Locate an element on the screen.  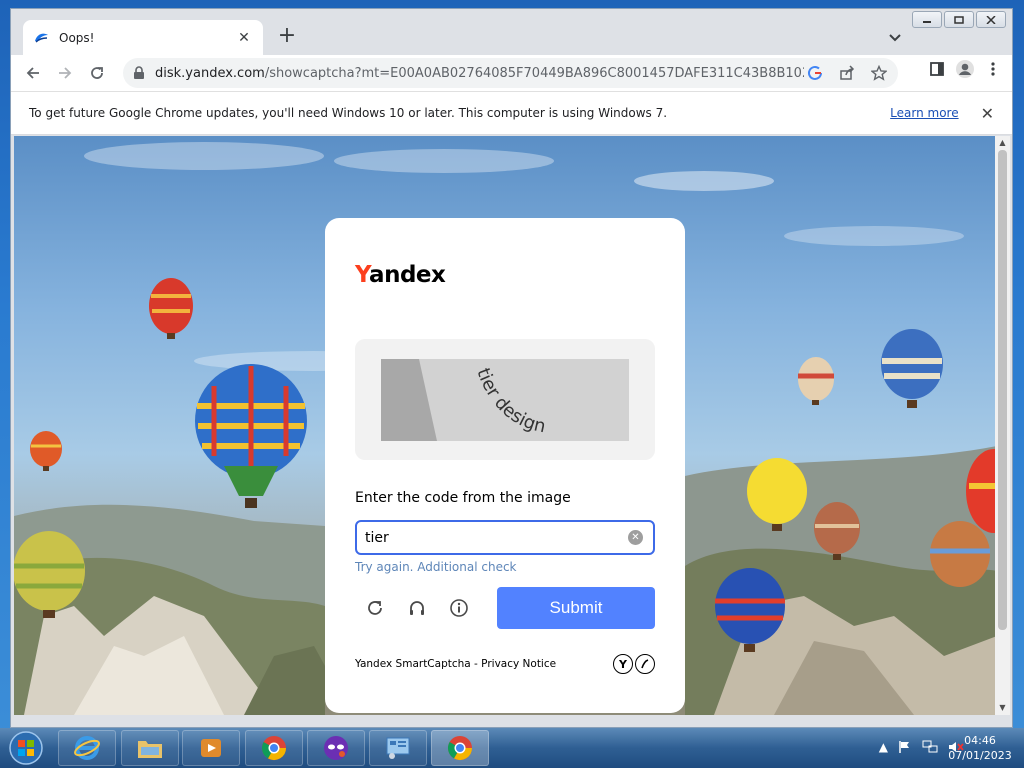
privacy-notice-link: Yandex SmartCaptcha - Privacy Notice is located at coordinates (455, 664).